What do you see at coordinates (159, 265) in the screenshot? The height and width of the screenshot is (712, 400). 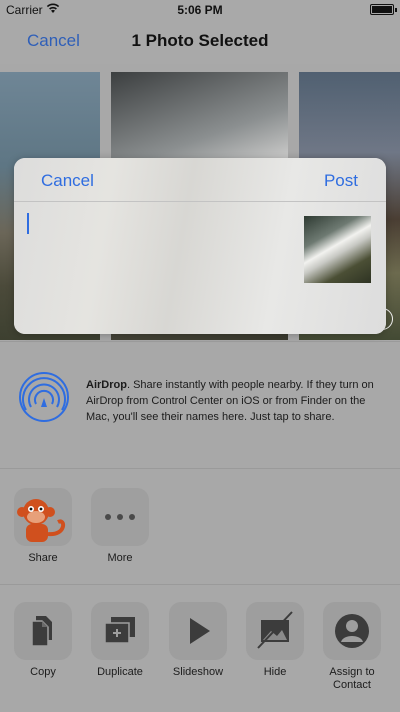 I see `compose-text-field` at bounding box center [159, 265].